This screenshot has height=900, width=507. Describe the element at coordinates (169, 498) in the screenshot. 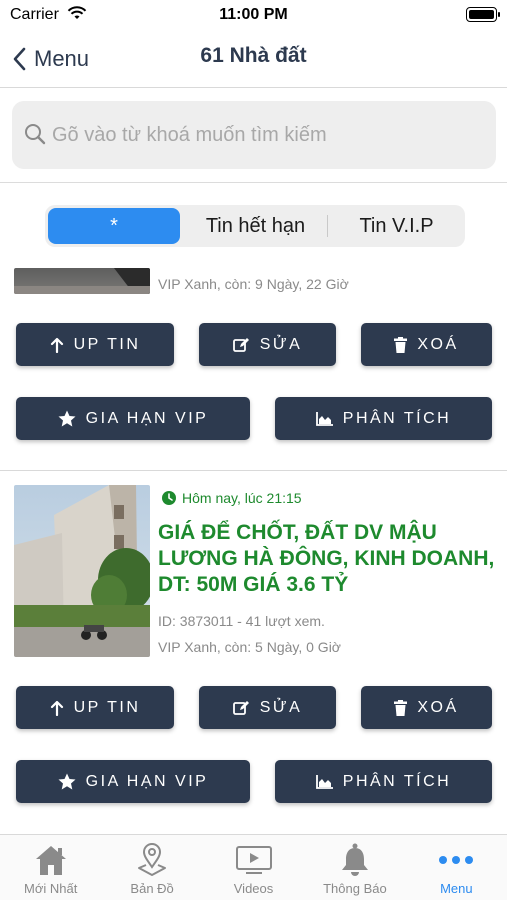

I see `clock-icon` at that location.